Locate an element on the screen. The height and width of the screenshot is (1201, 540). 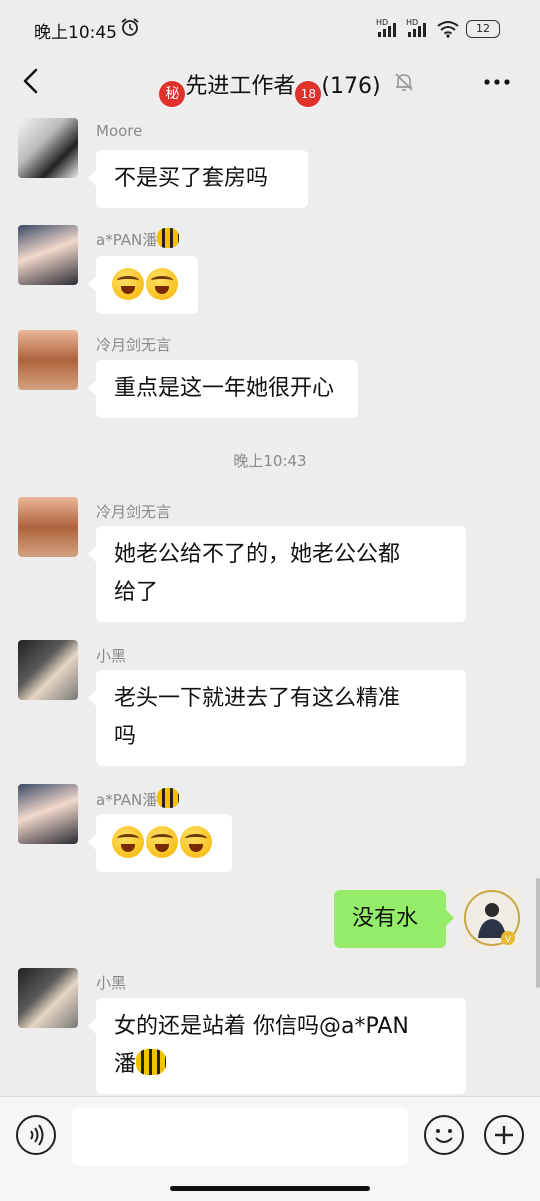
chat-header: 秘先进工作者 18 (176) is located at coordinates (270, 82).